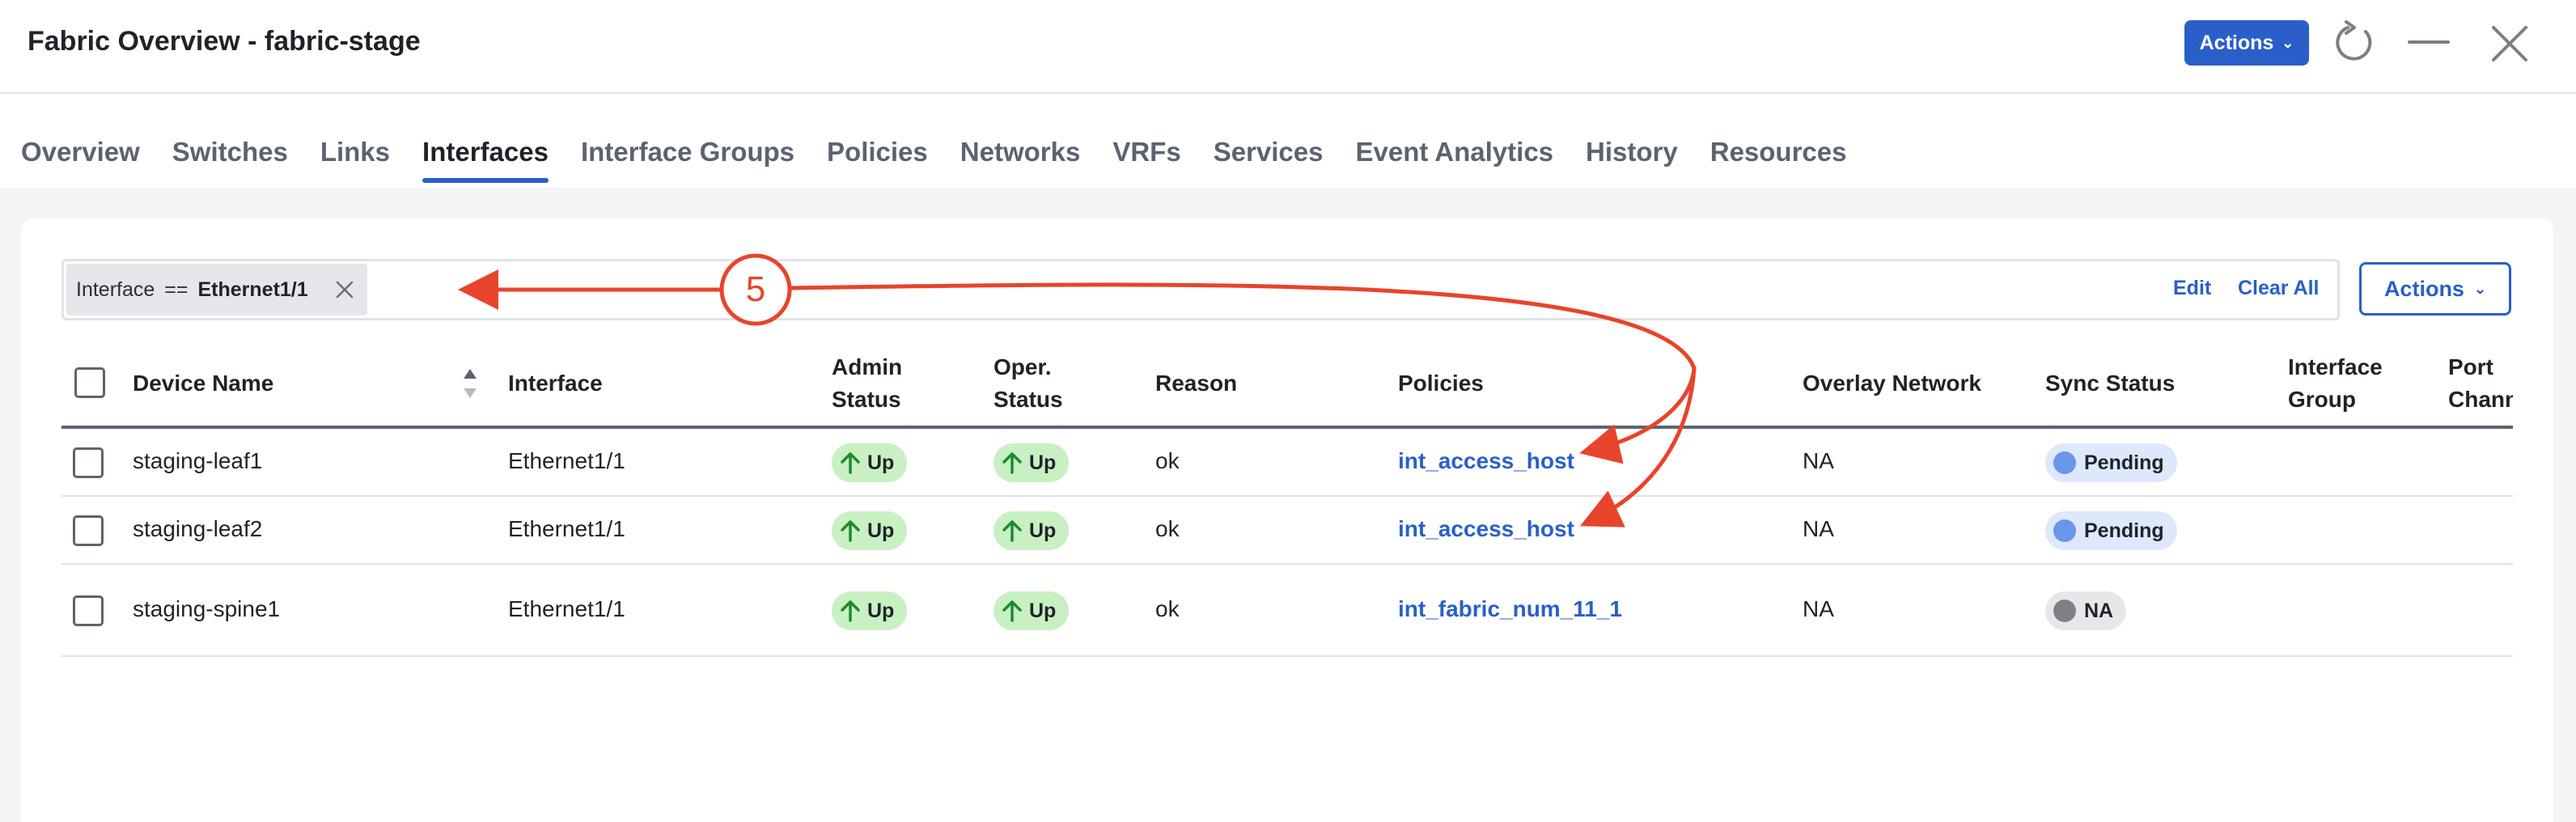 This screenshot has width=2576, height=822. Describe the element at coordinates (1778, 157) in the screenshot. I see `tab-resources: Resources` at that location.